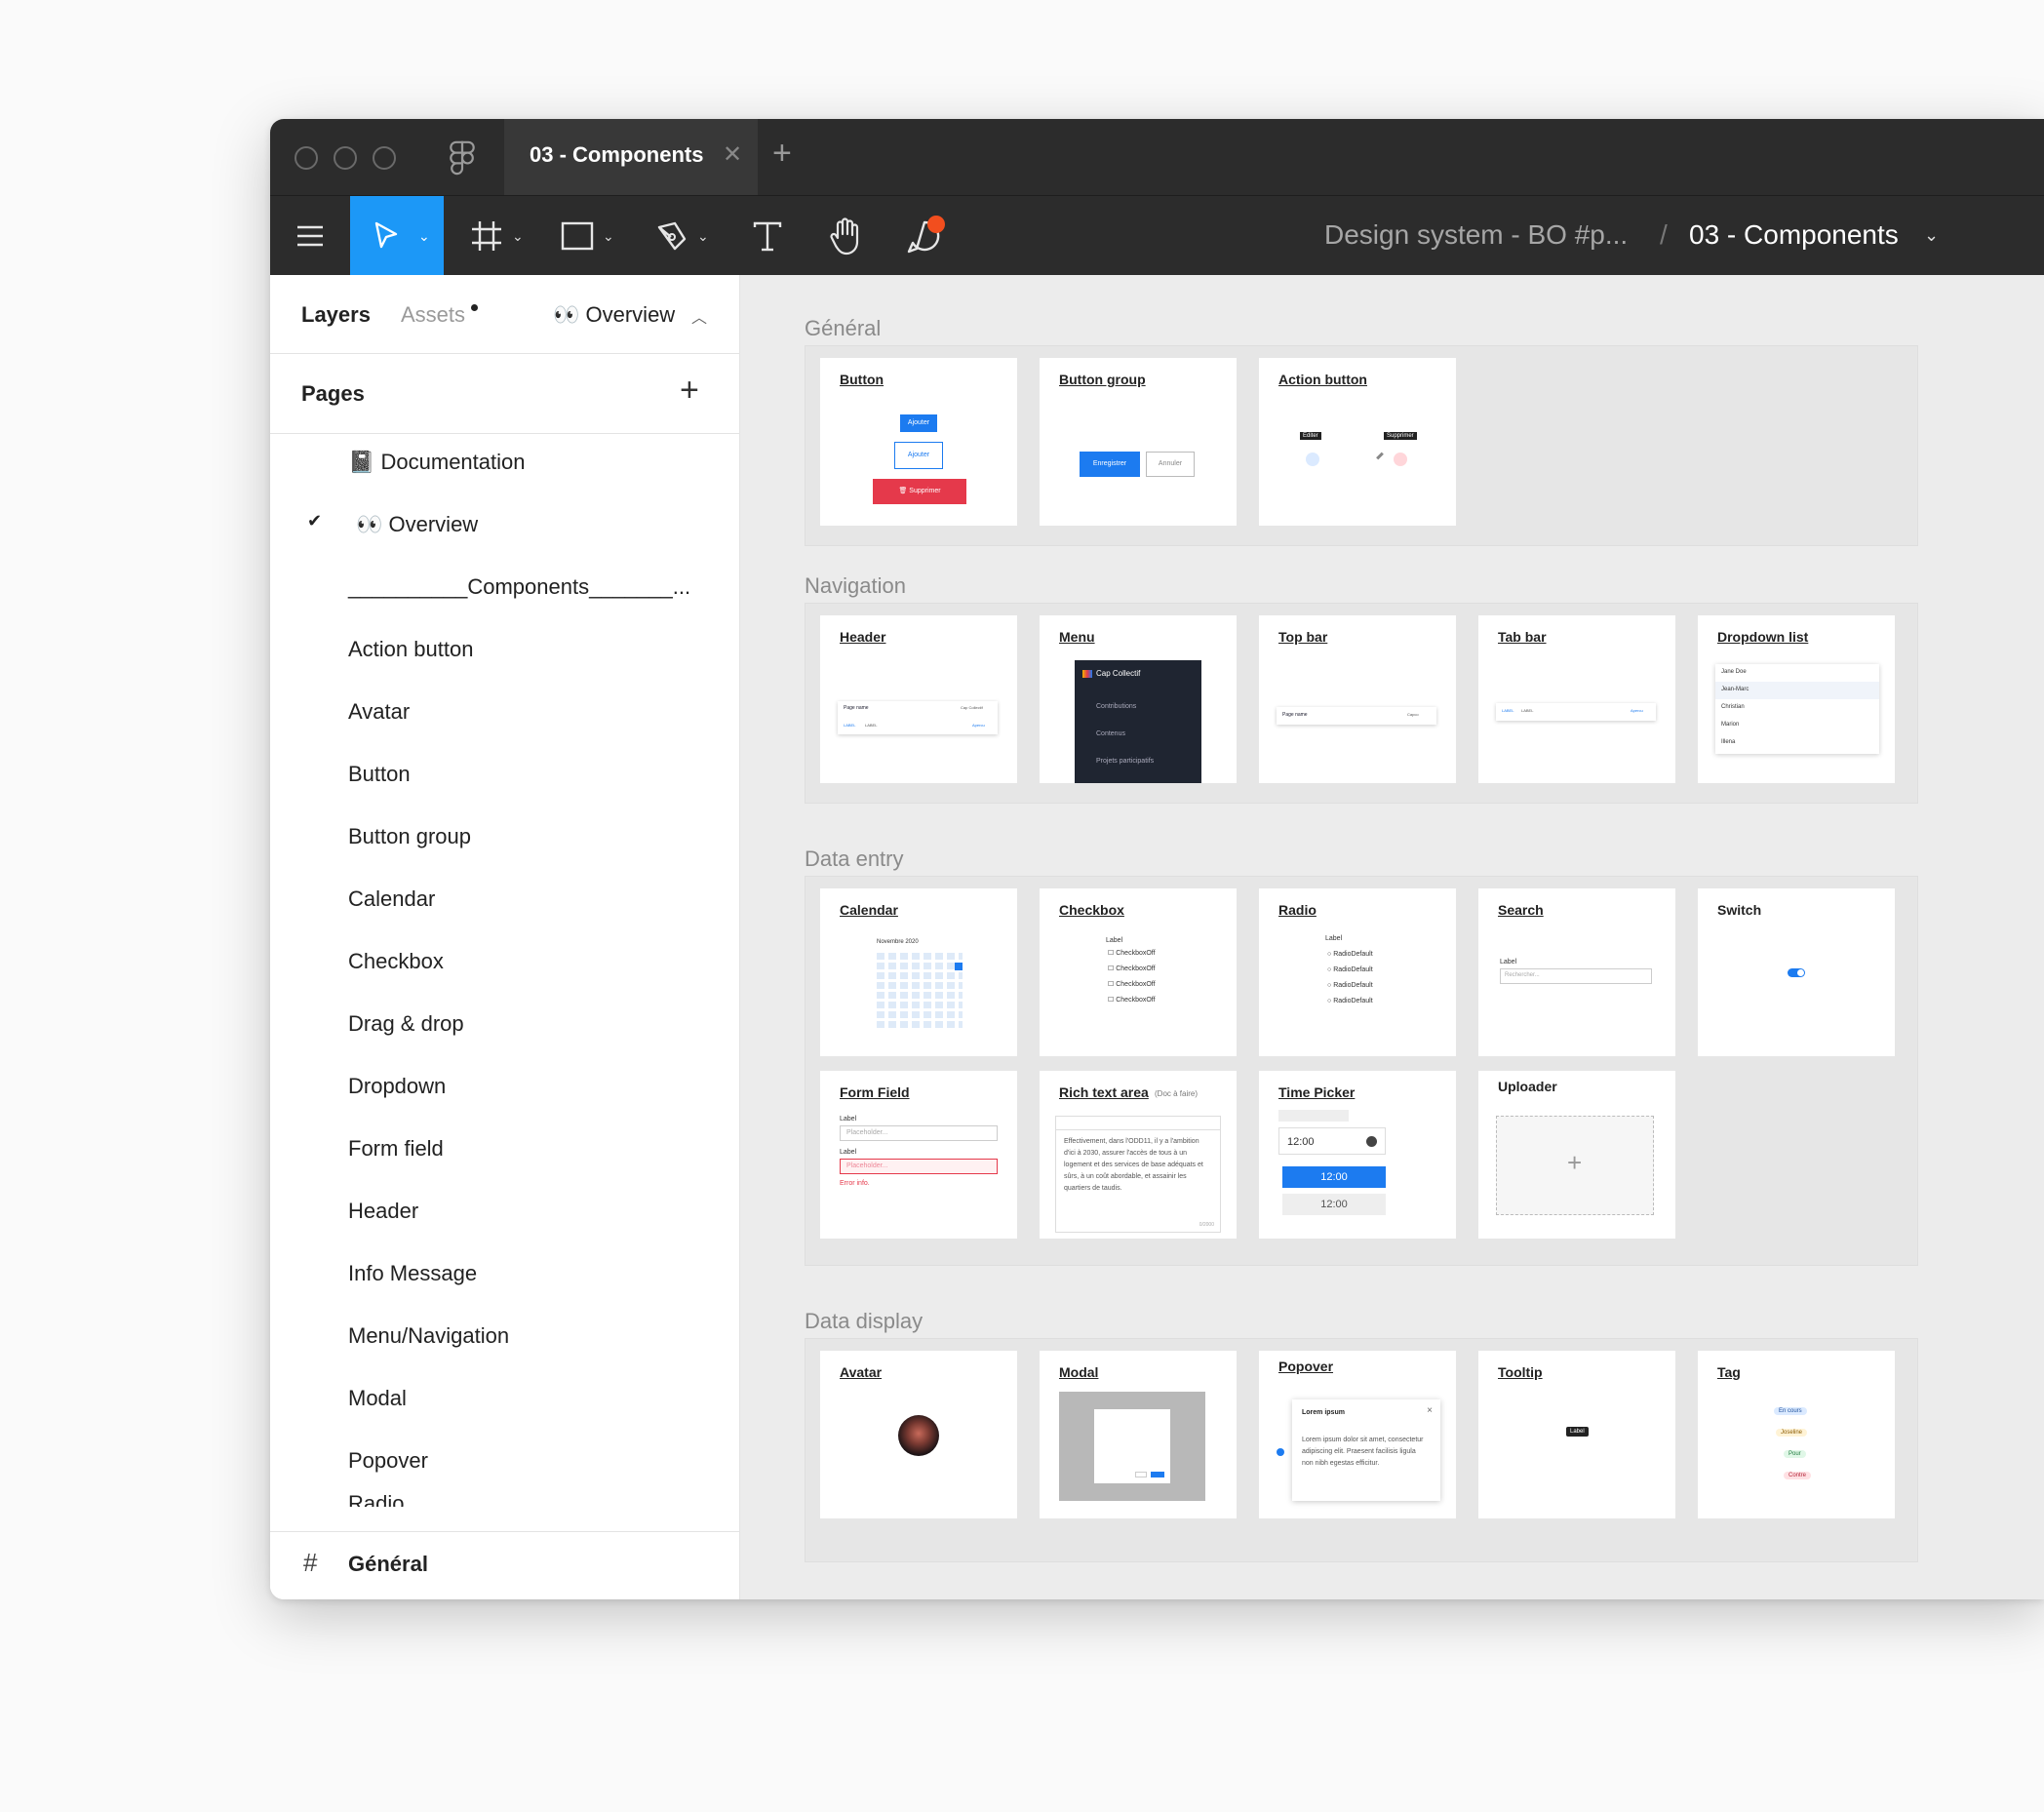 This screenshot has height=1812, width=2044. What do you see at coordinates (918, 972) in the screenshot?
I see `card-calendar: Calendar Novembre 2020` at bounding box center [918, 972].